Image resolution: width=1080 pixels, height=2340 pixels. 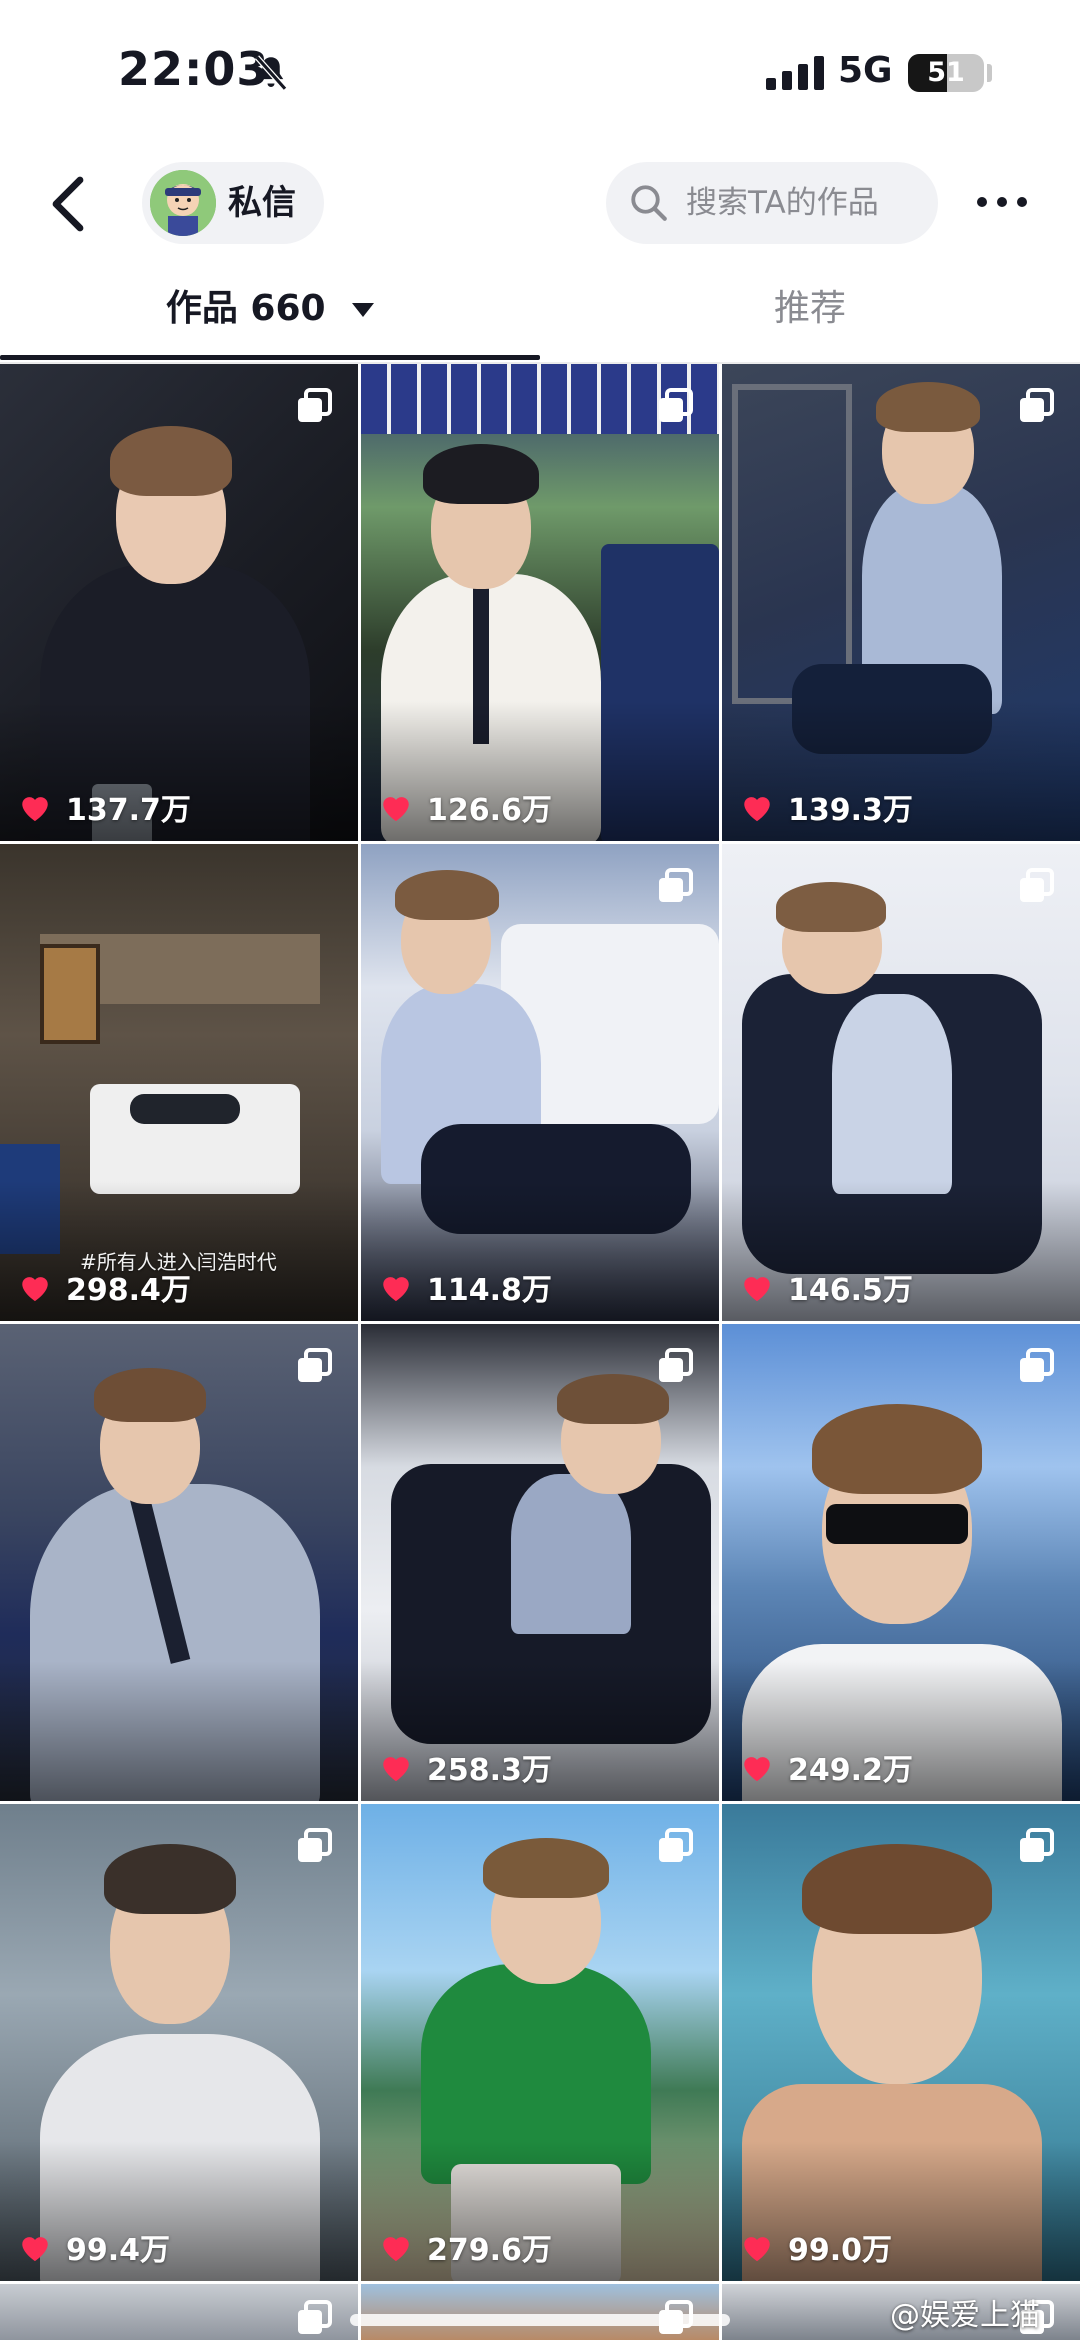 I want to click on like-stat: 137.7万, so click(x=104, y=807).